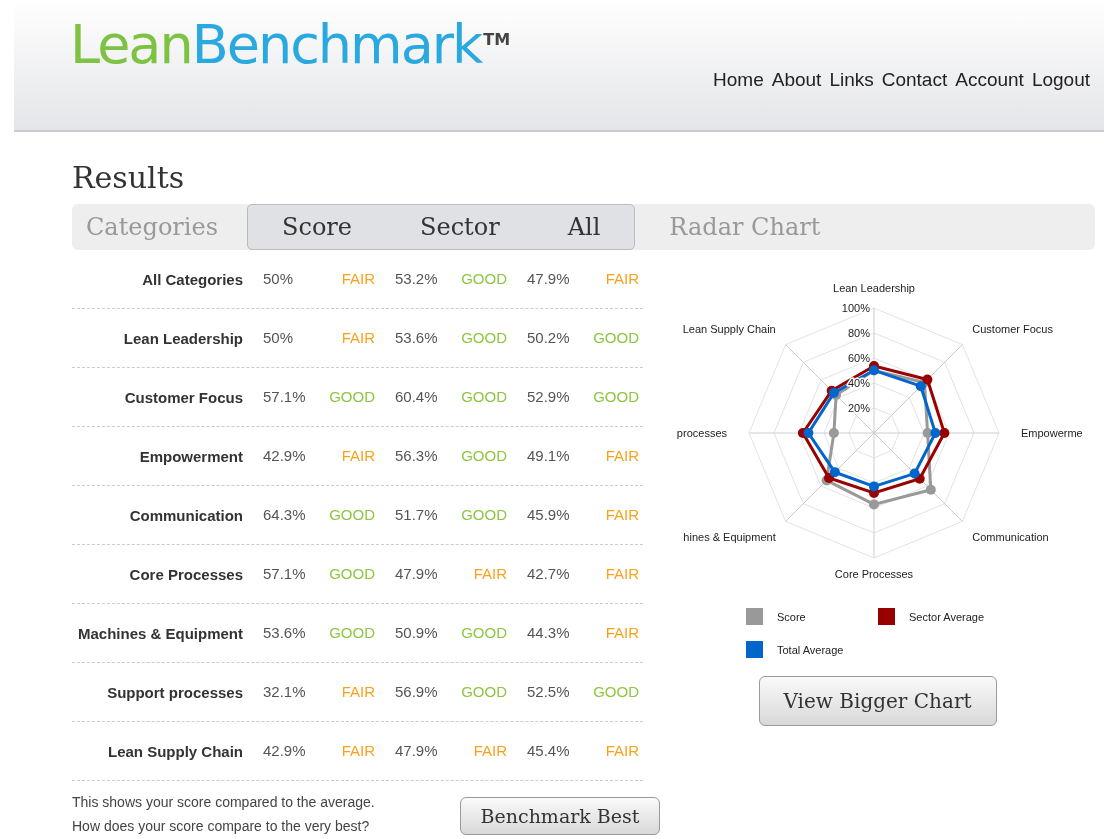  I want to click on nav-link-item: Account, so click(989, 80).